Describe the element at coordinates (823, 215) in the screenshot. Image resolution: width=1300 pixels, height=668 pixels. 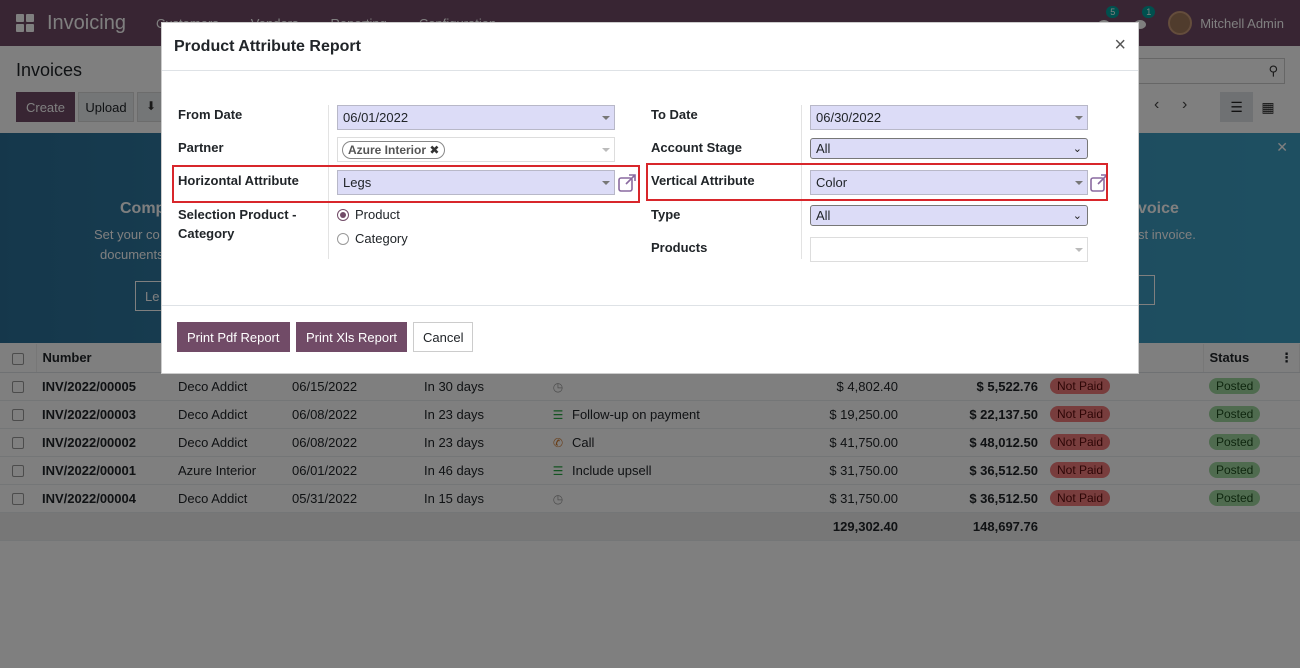
I see `type-value: All` at that location.